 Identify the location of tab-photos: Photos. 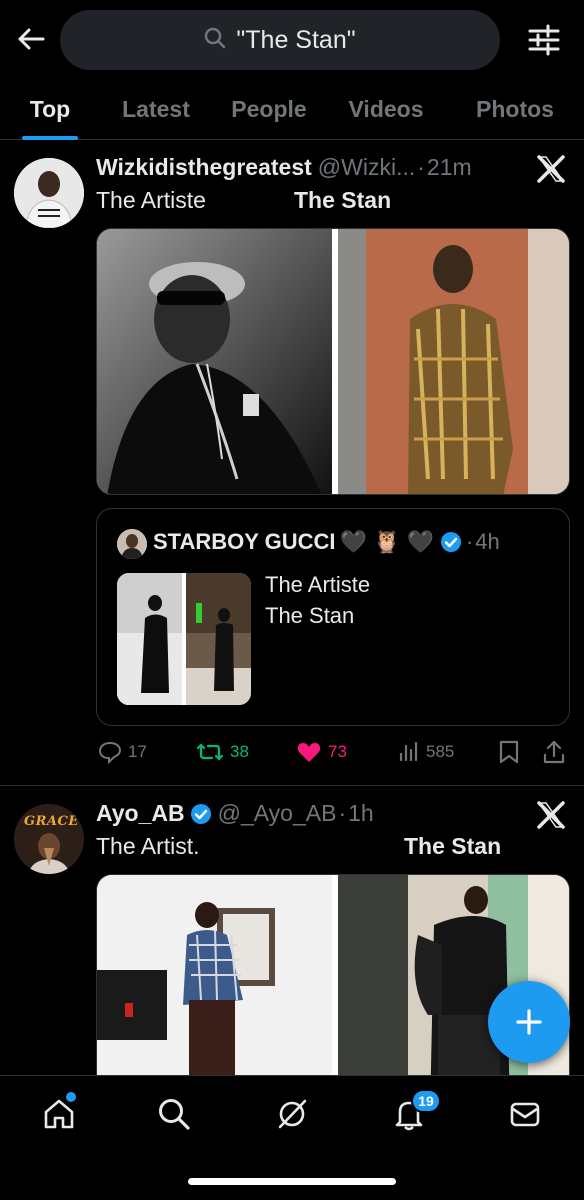
(515, 109).